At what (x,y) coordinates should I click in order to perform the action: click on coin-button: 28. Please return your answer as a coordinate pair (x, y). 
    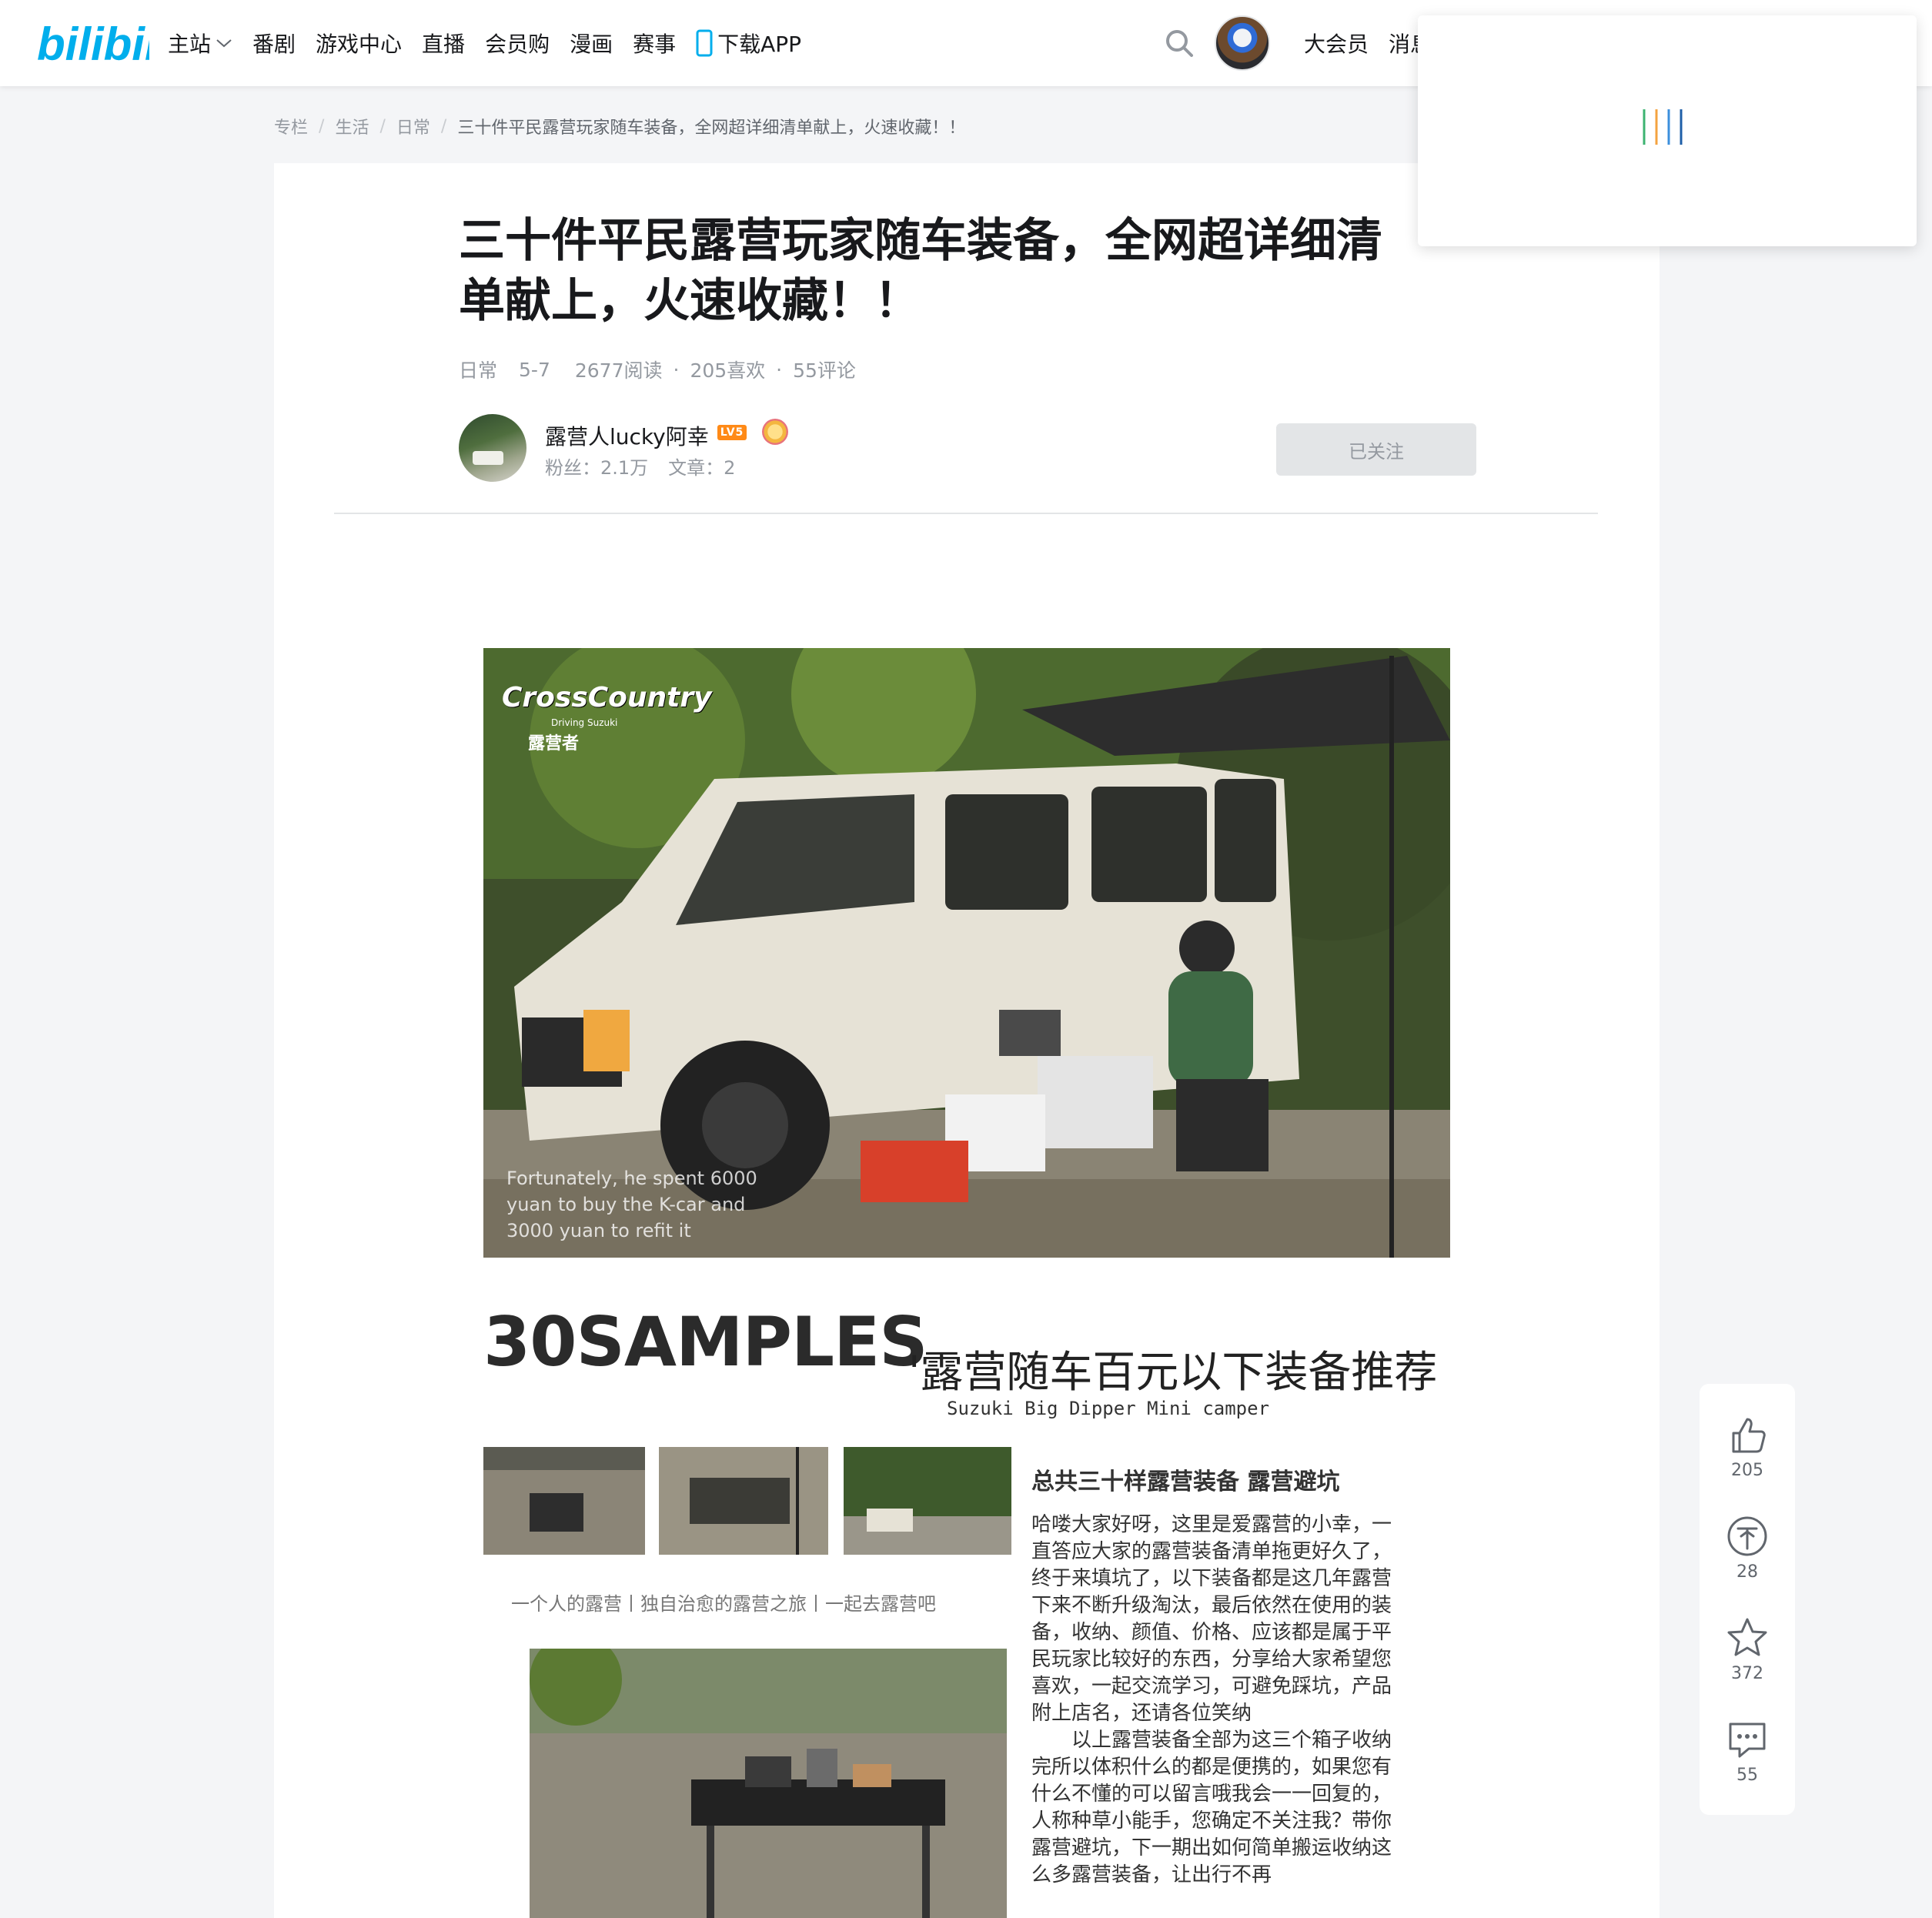
    Looking at the image, I should click on (1748, 1548).